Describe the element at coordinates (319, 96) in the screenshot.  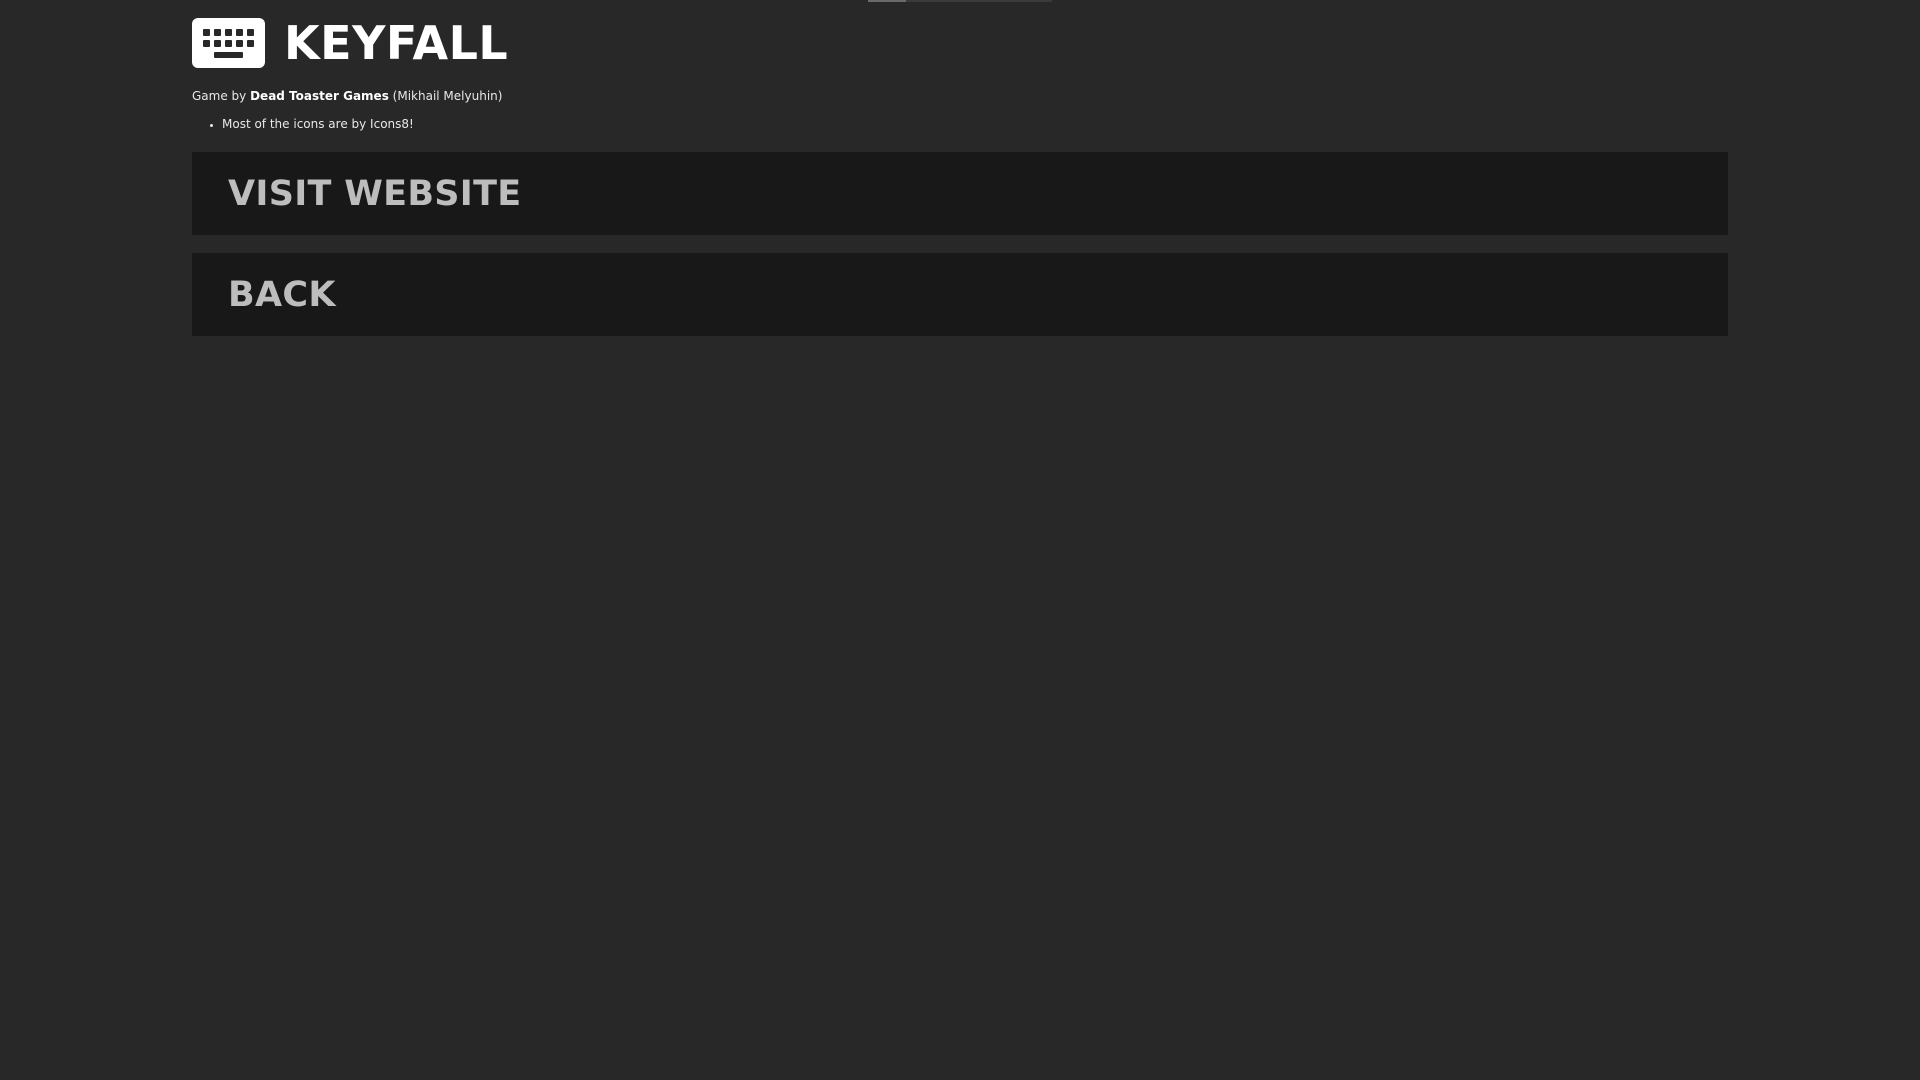
I see `studio-name: Dead Toaster Games` at that location.